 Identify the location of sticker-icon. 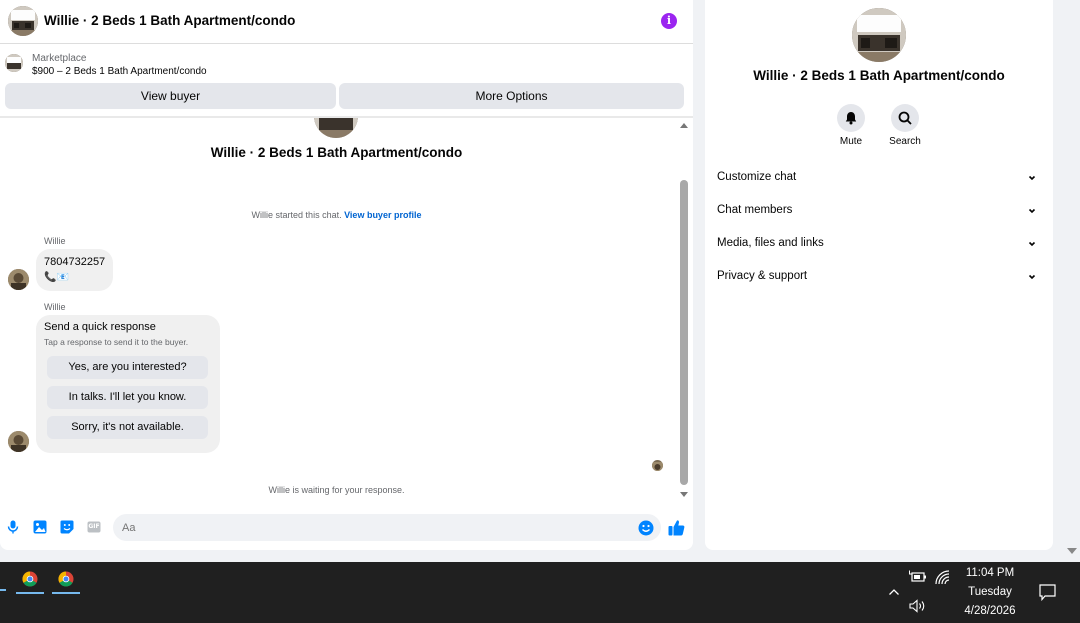
(67, 527).